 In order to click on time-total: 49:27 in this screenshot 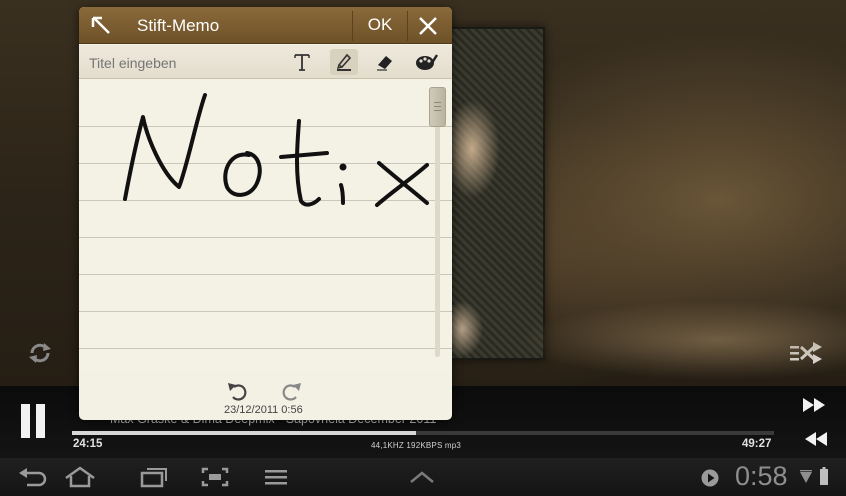, I will do `click(757, 444)`.